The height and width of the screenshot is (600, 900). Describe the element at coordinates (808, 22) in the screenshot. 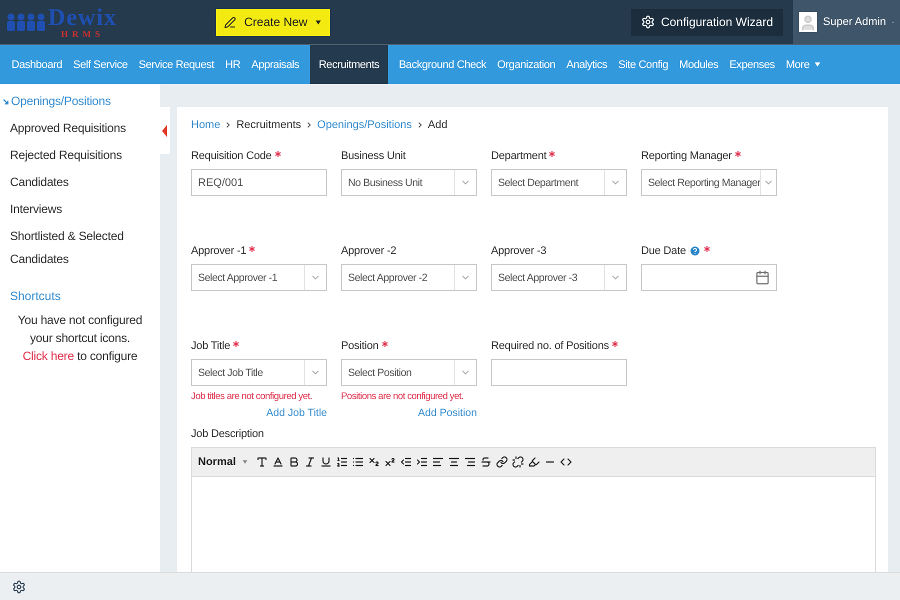

I see `avatar-icon` at that location.